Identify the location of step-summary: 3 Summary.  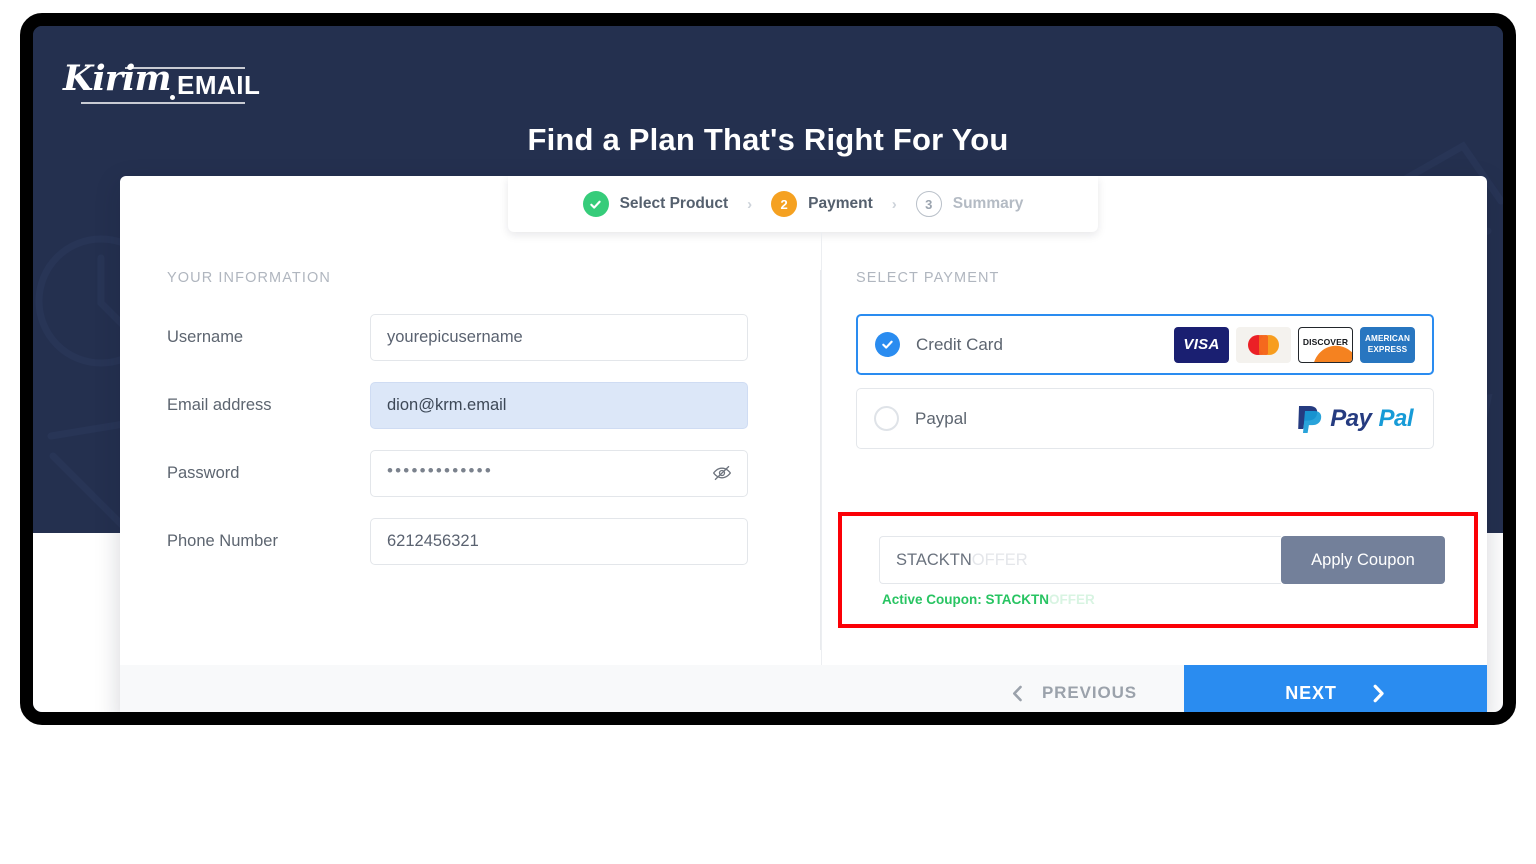
(969, 204).